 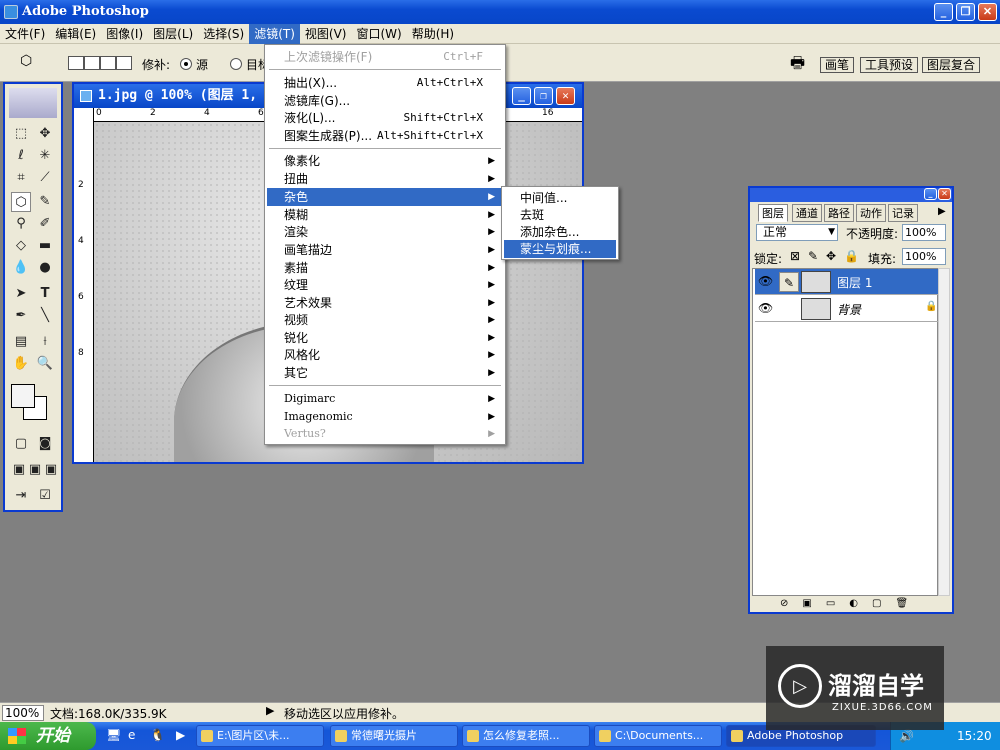 I want to click on history-brush-icon: ✐, so click(x=45, y=224).